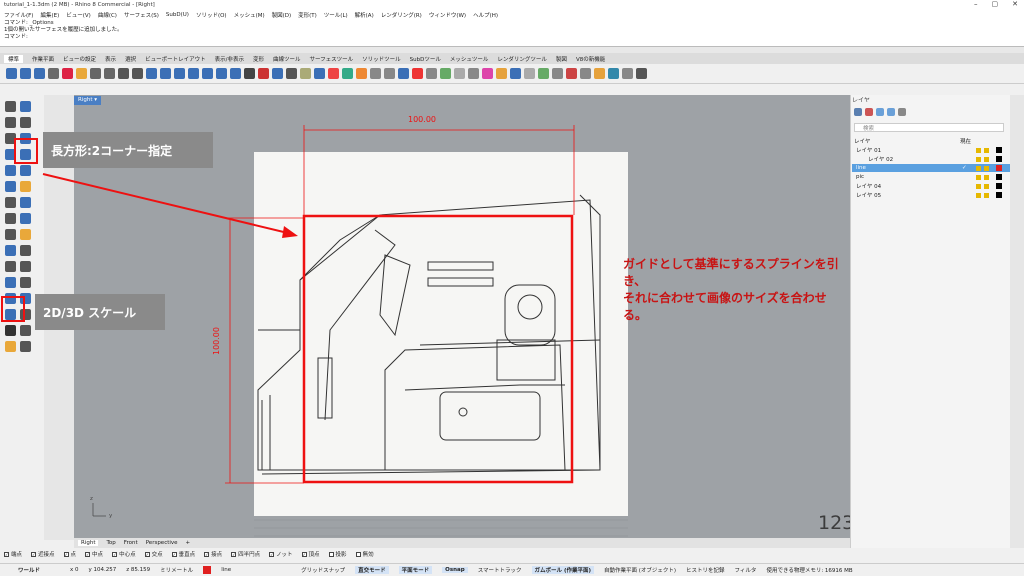 The width and height of the screenshot is (1024, 576). Describe the element at coordinates (809, 571) in the screenshot. I see `memory-label: 使用できる物理メモリ: 16916 MB` at that location.